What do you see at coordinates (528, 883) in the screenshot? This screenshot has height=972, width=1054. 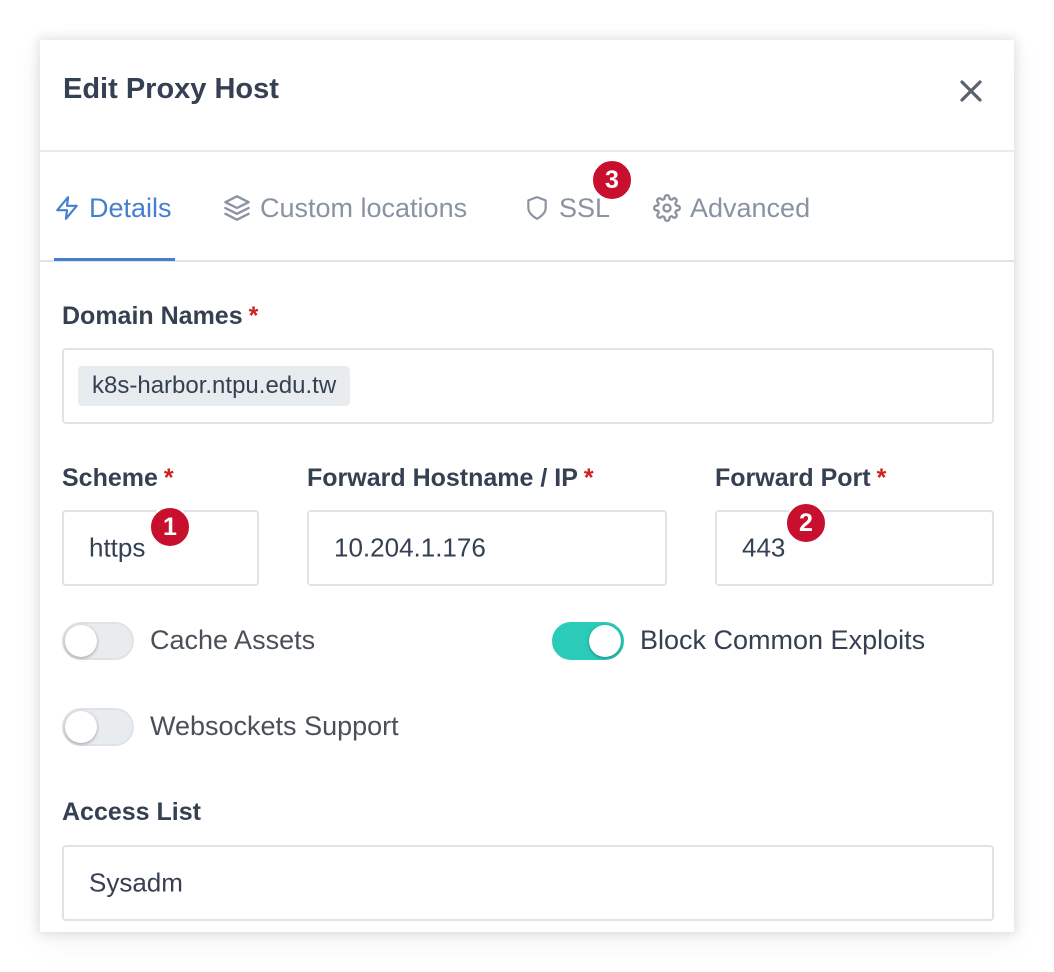 I see `access-list-select: Sysadm` at bounding box center [528, 883].